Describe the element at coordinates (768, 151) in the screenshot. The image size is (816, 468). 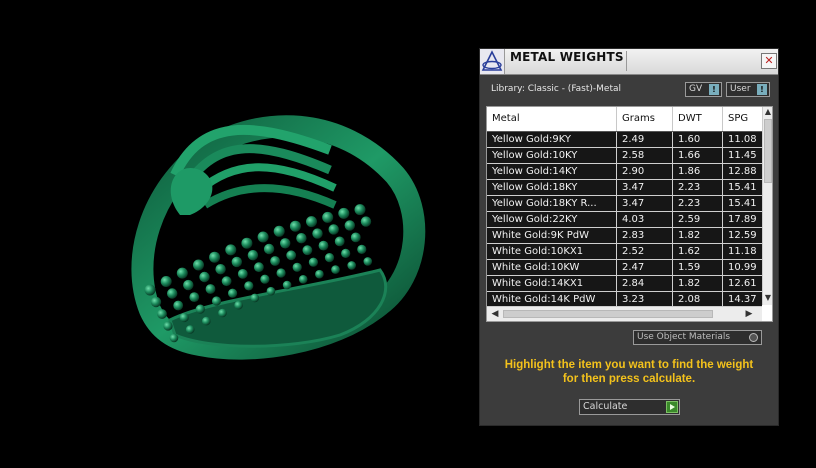
I see `vertical-scroll-thumb` at that location.